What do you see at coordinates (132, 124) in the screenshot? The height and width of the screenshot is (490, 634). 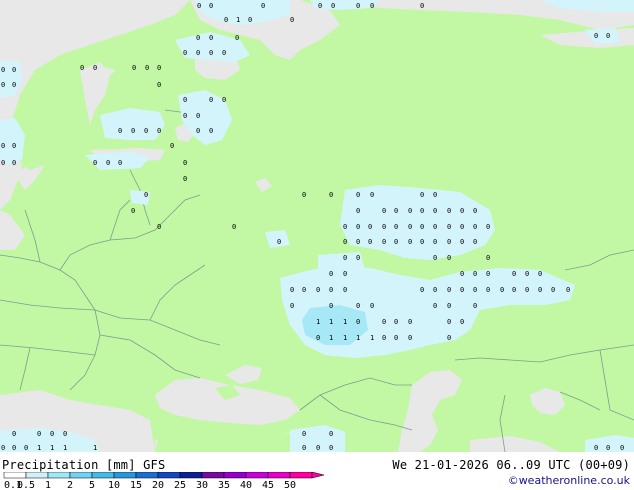 I see `precip-finland-west` at bounding box center [132, 124].